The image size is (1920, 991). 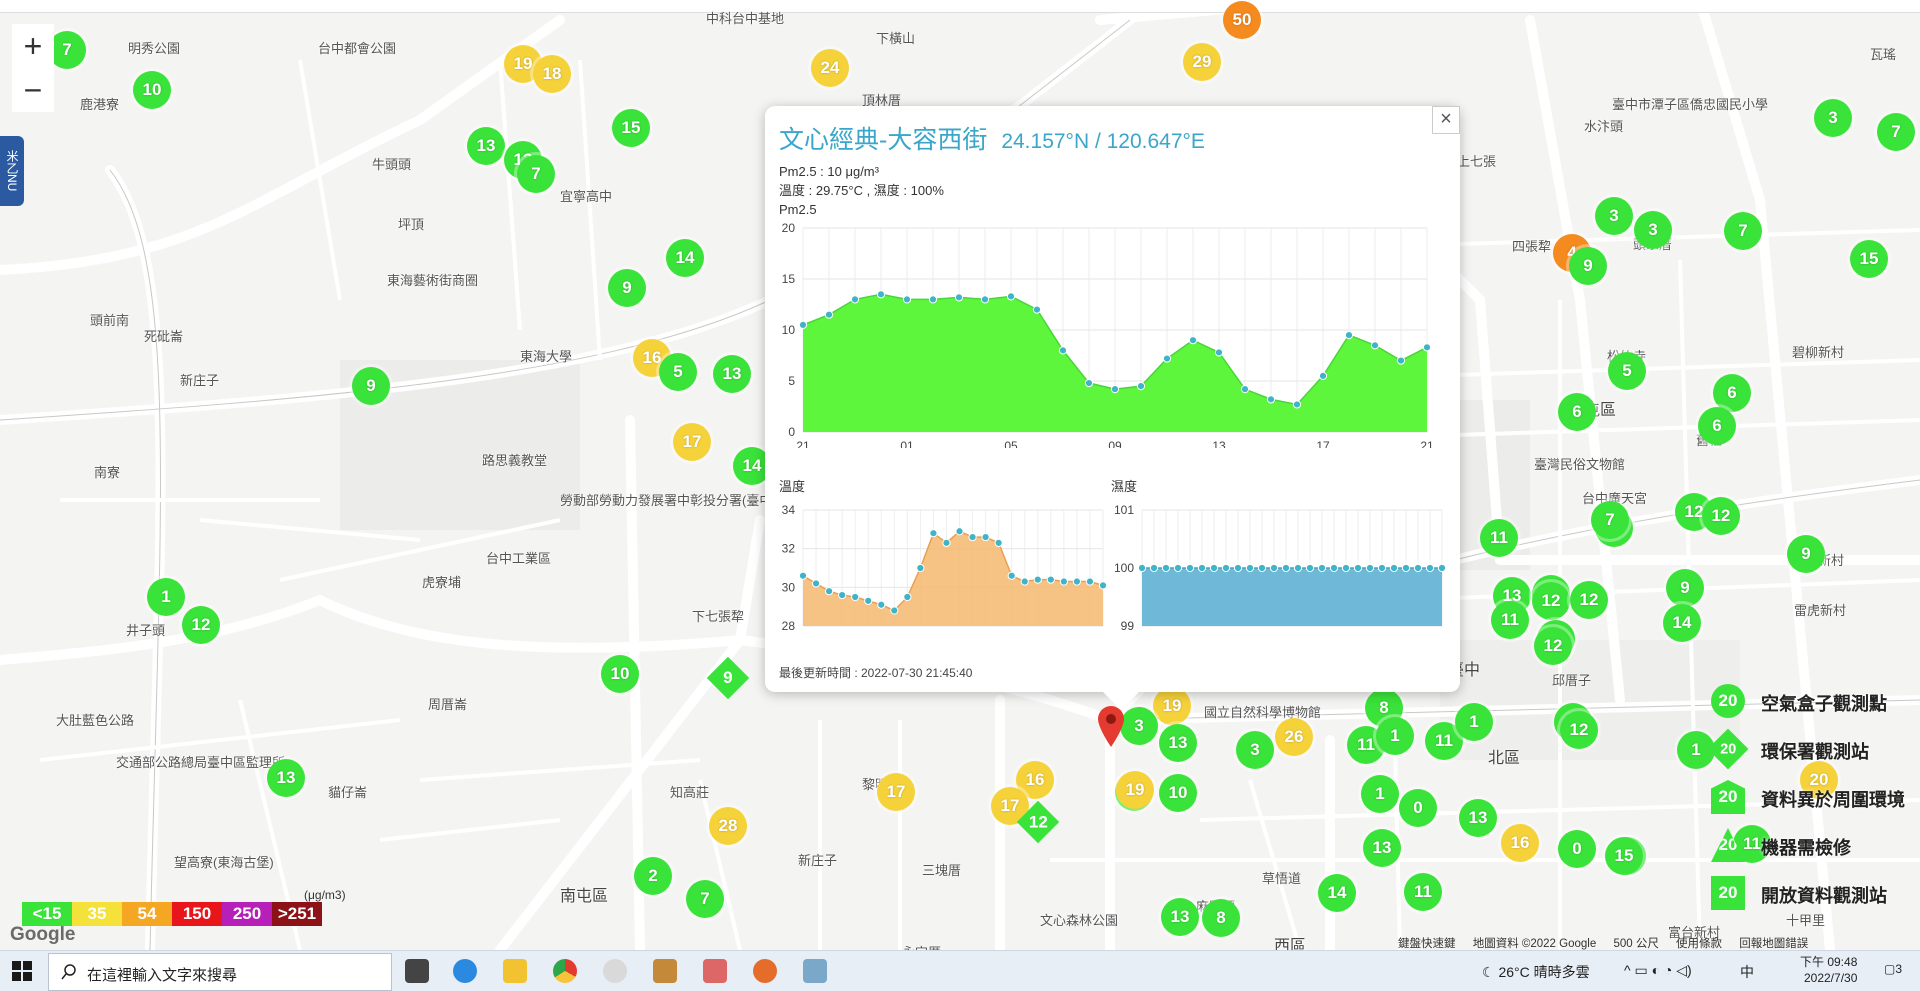 I want to click on keyboard-shortcuts-link: 鍵盤快速鍵, so click(x=1427, y=944).